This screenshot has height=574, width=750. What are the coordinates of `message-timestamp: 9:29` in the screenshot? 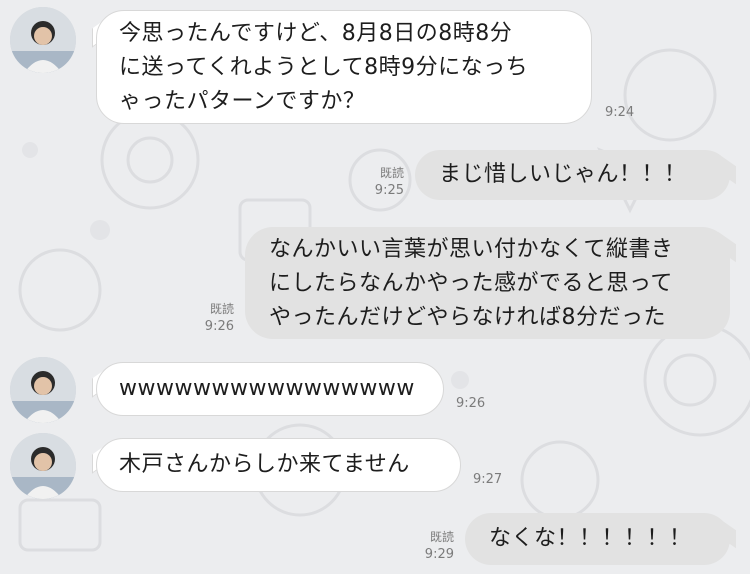 It's located at (439, 554).